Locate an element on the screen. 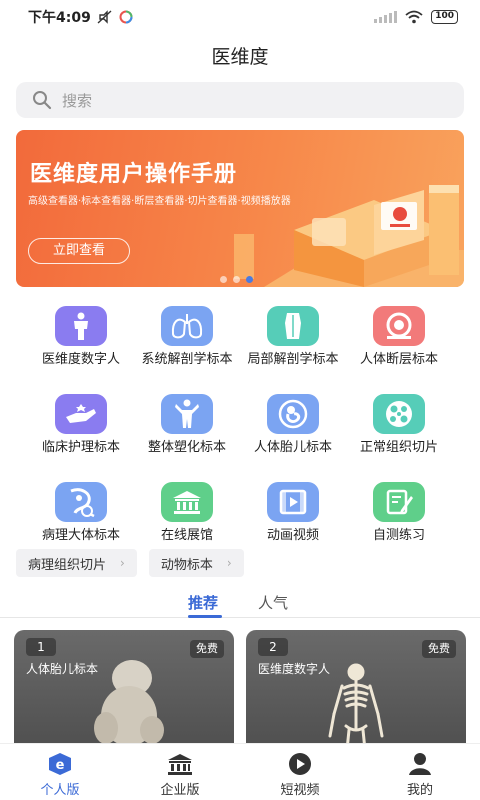 This screenshot has height=800, width=480. category-label: 系统解剖学标本 is located at coordinates (187, 359).